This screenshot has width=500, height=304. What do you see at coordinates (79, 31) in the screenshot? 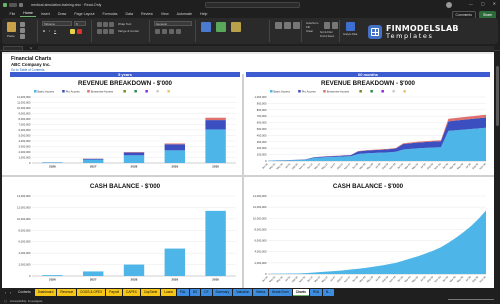
I see `font-color-icon` at bounding box center [79, 31].